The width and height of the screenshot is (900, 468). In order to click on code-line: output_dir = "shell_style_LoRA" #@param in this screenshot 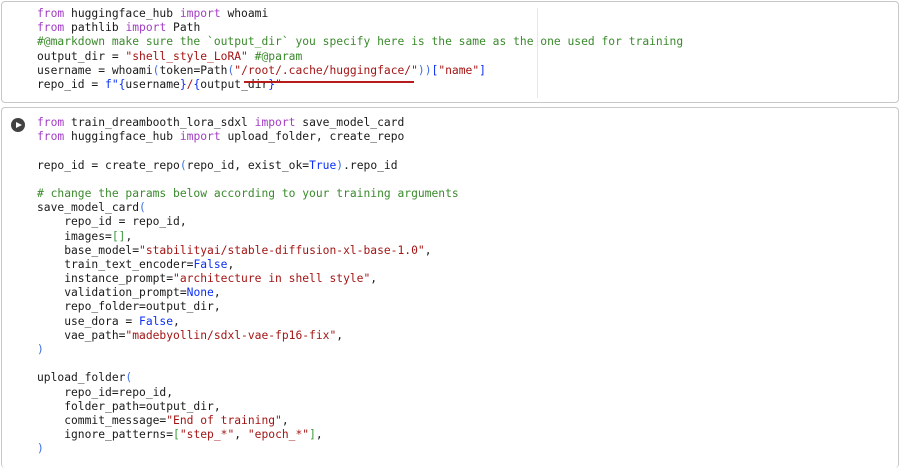, I will do `click(360, 57)`.